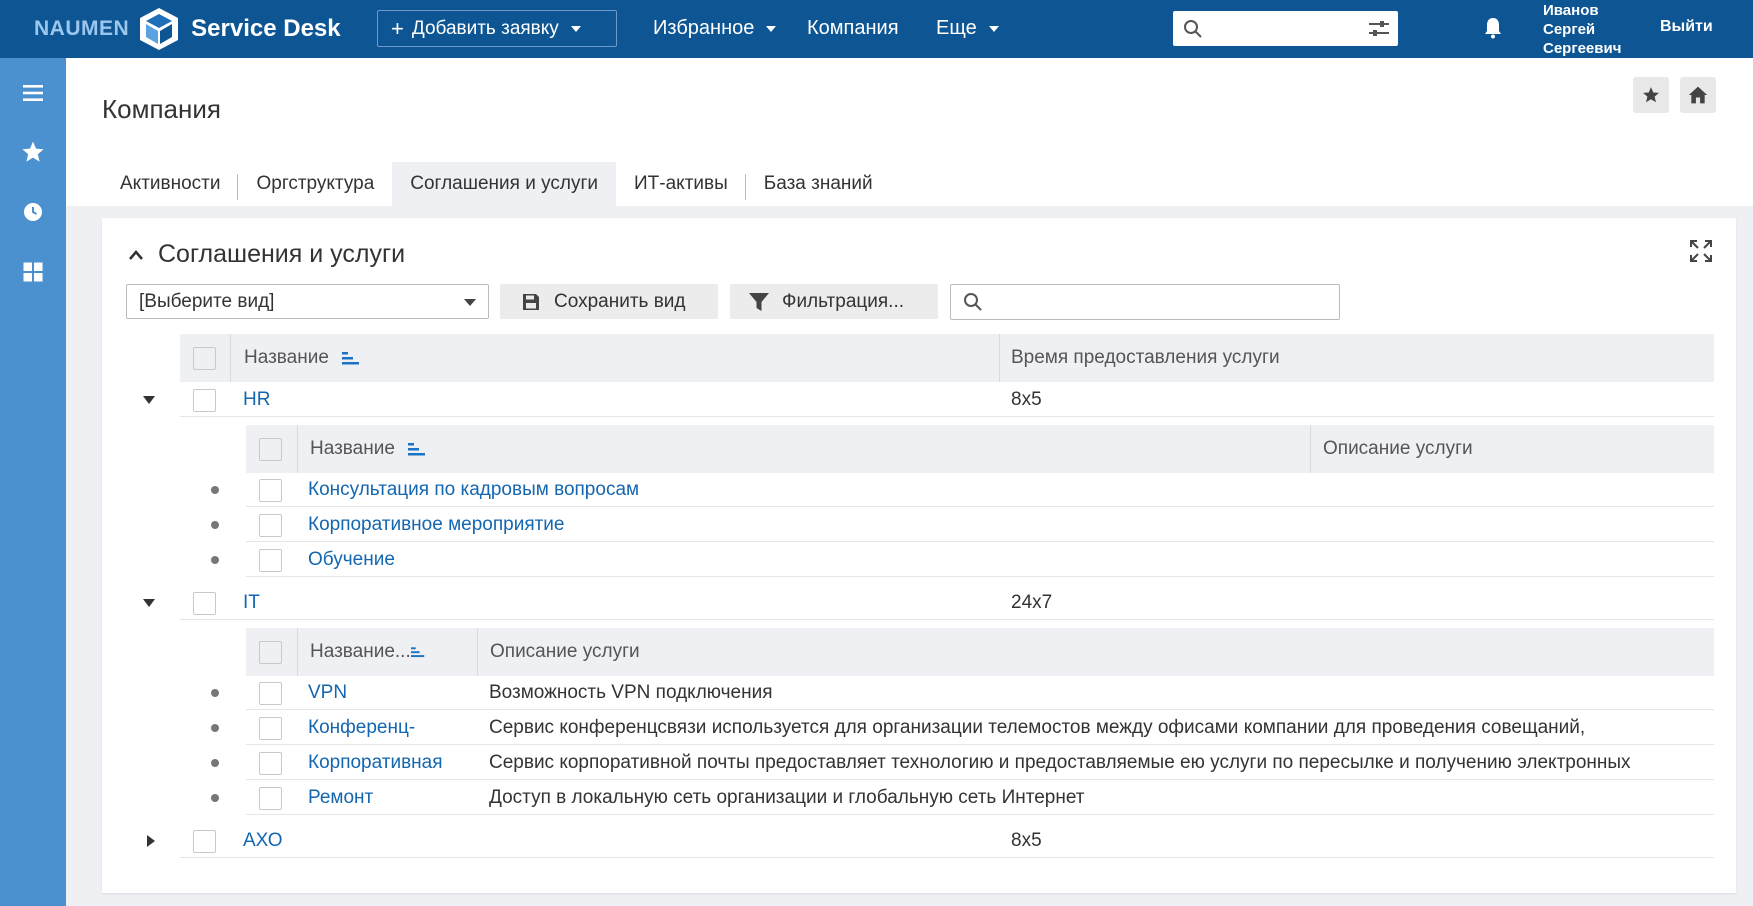  Describe the element at coordinates (947, 841) in the screenshot. I see `table-row: АХО 8x5` at that location.